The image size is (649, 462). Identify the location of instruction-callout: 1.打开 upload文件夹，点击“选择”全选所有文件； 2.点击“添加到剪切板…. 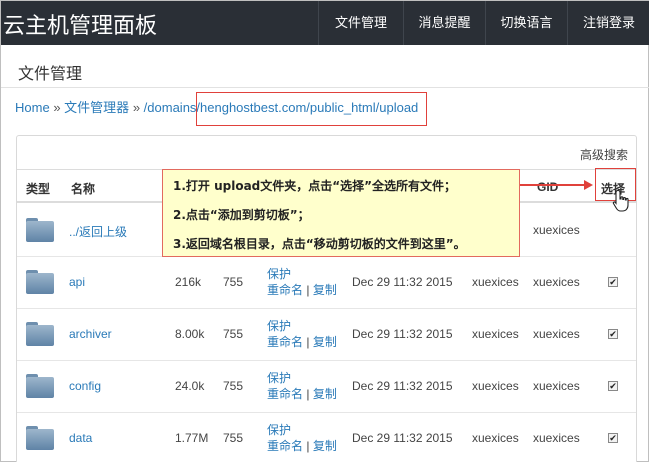
(341, 213).